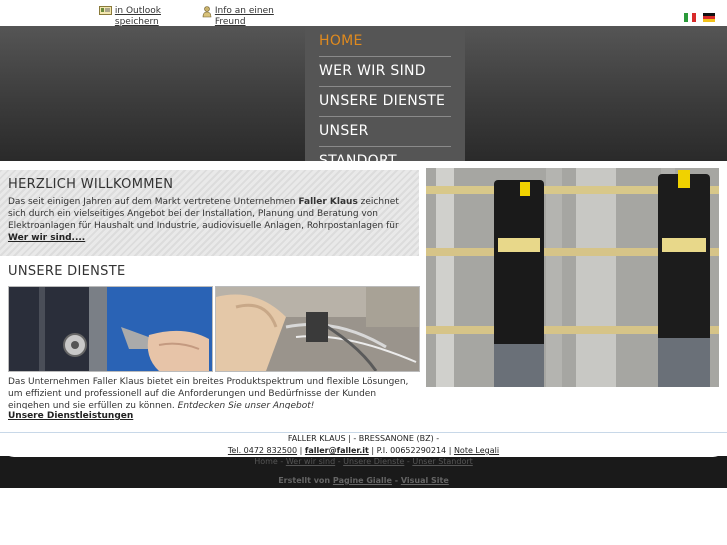 Image resolution: width=727 pixels, height=545 pixels. I want to click on visual-site-link: Visual Site, so click(425, 480).